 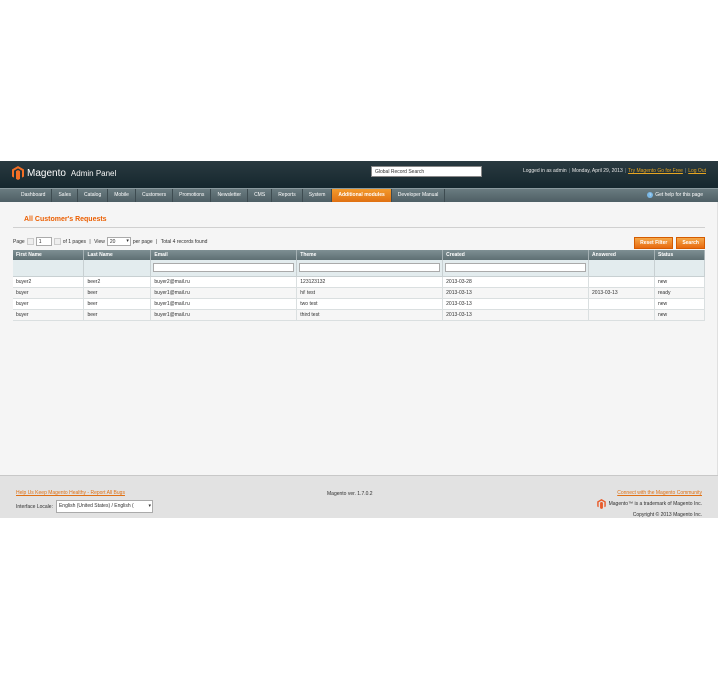 What do you see at coordinates (287, 195) in the screenshot?
I see `nav-reports: Reports` at bounding box center [287, 195].